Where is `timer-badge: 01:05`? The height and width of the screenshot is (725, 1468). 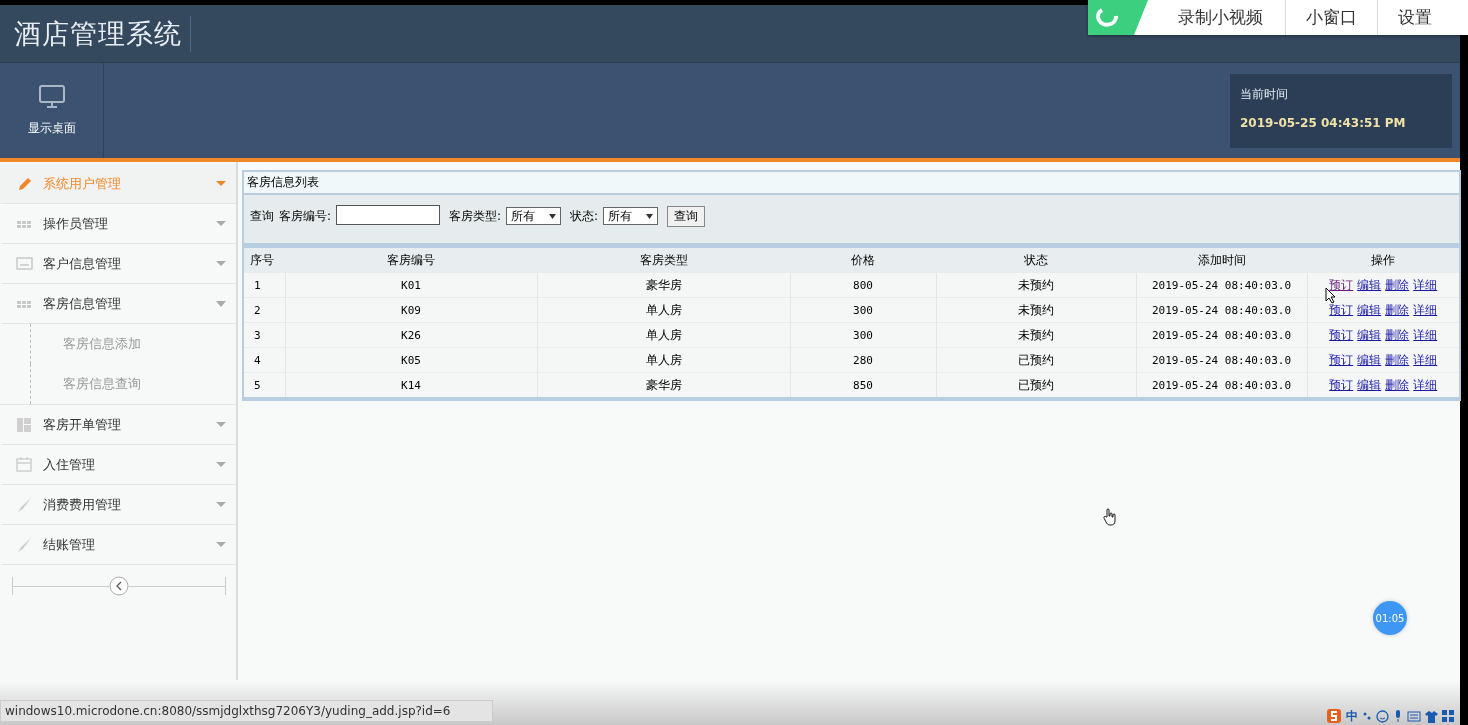
timer-badge: 01:05 is located at coordinates (1390, 618).